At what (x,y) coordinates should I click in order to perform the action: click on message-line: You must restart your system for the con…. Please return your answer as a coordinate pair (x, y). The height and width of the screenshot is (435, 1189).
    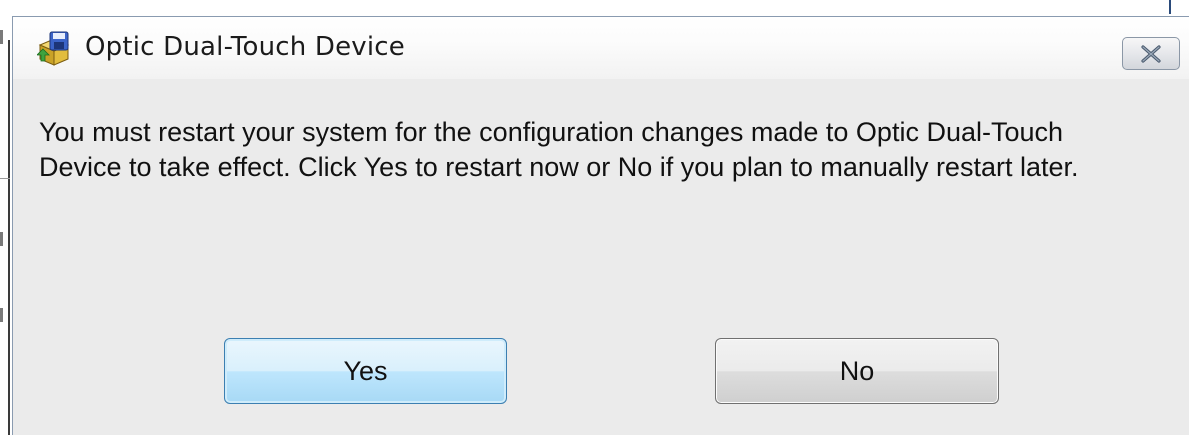
    Looking at the image, I should click on (551, 132).